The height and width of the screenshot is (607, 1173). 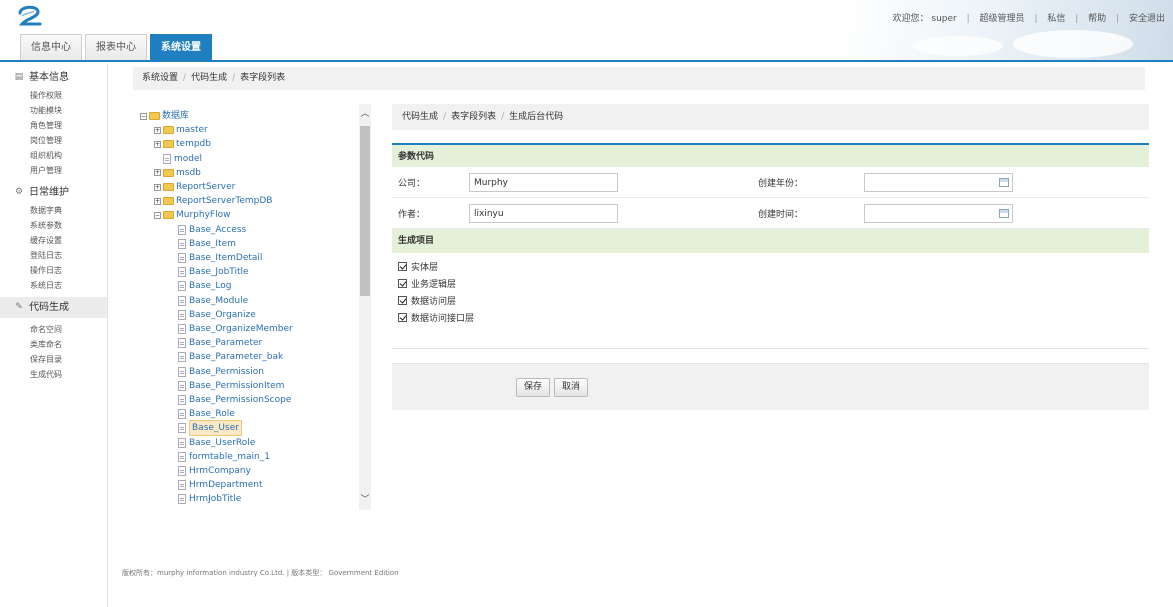 What do you see at coordinates (192, 215) in the screenshot?
I see `tree-node-database: − MurphyFlow` at bounding box center [192, 215].